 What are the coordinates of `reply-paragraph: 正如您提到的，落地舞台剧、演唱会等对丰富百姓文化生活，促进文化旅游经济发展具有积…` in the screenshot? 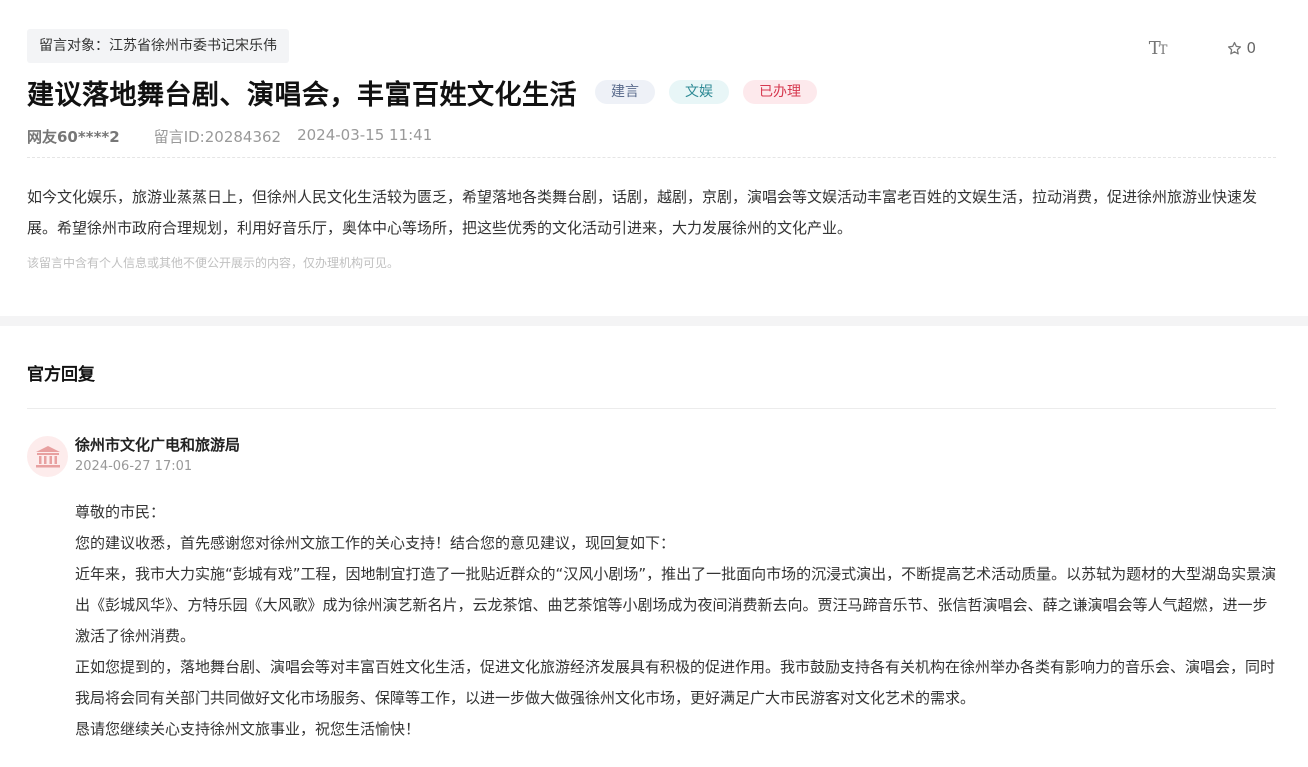 It's located at (675, 682).